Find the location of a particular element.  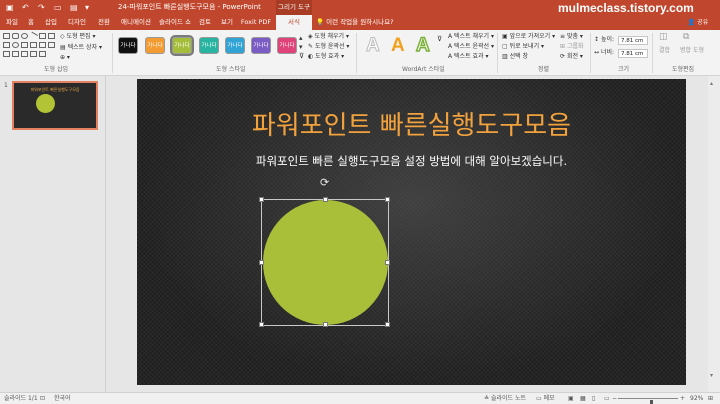

tab-format: 서식 is located at coordinates (294, 22).